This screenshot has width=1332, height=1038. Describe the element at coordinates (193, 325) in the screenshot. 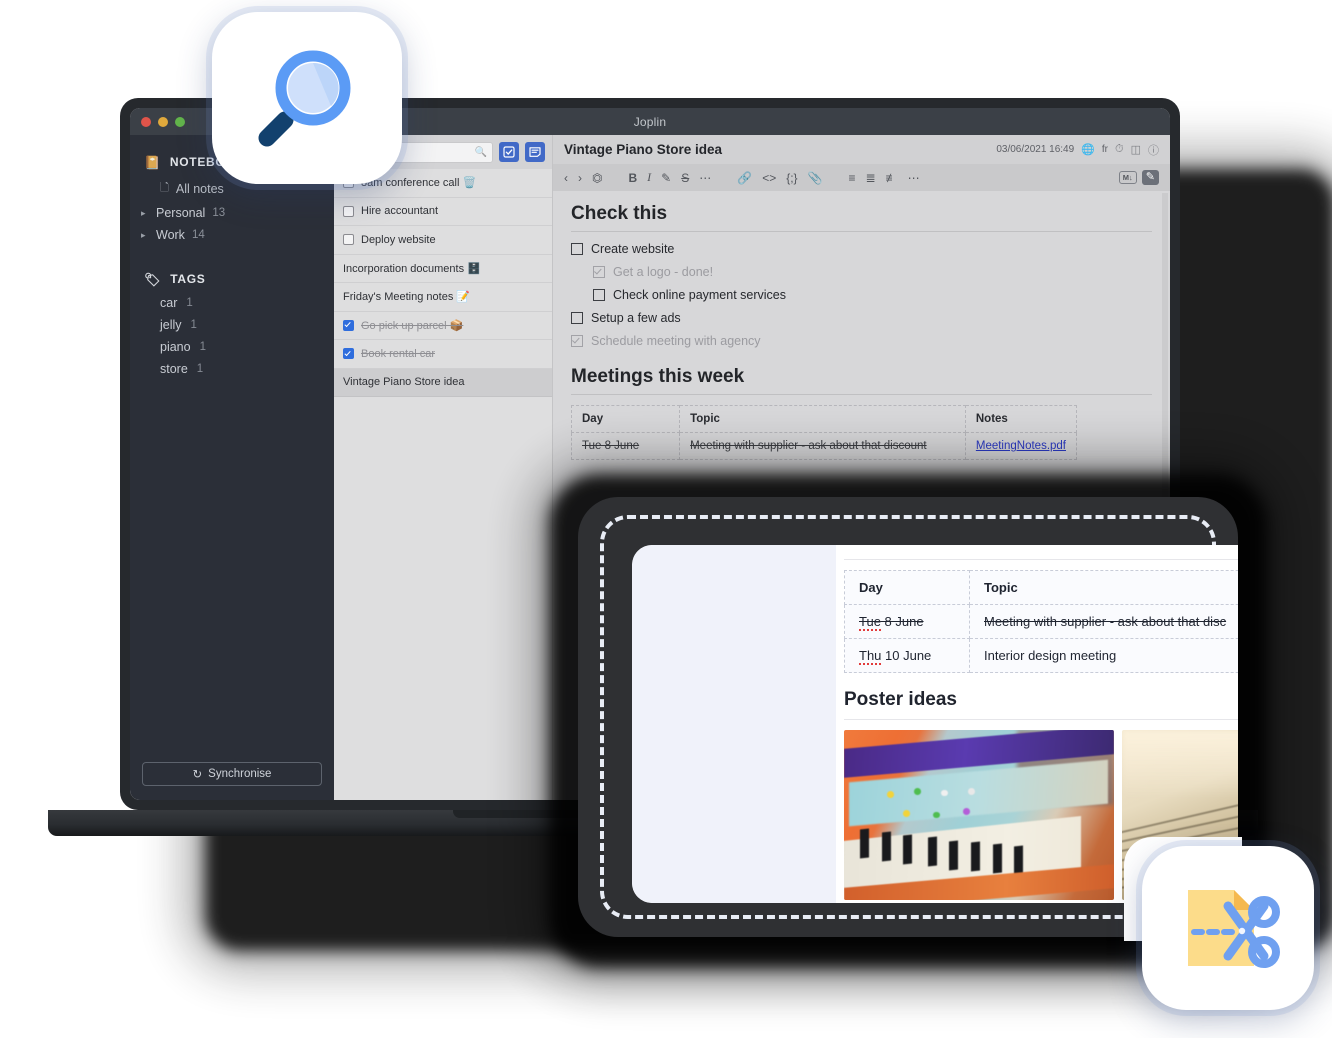

I see `tag-count: 1` at that location.